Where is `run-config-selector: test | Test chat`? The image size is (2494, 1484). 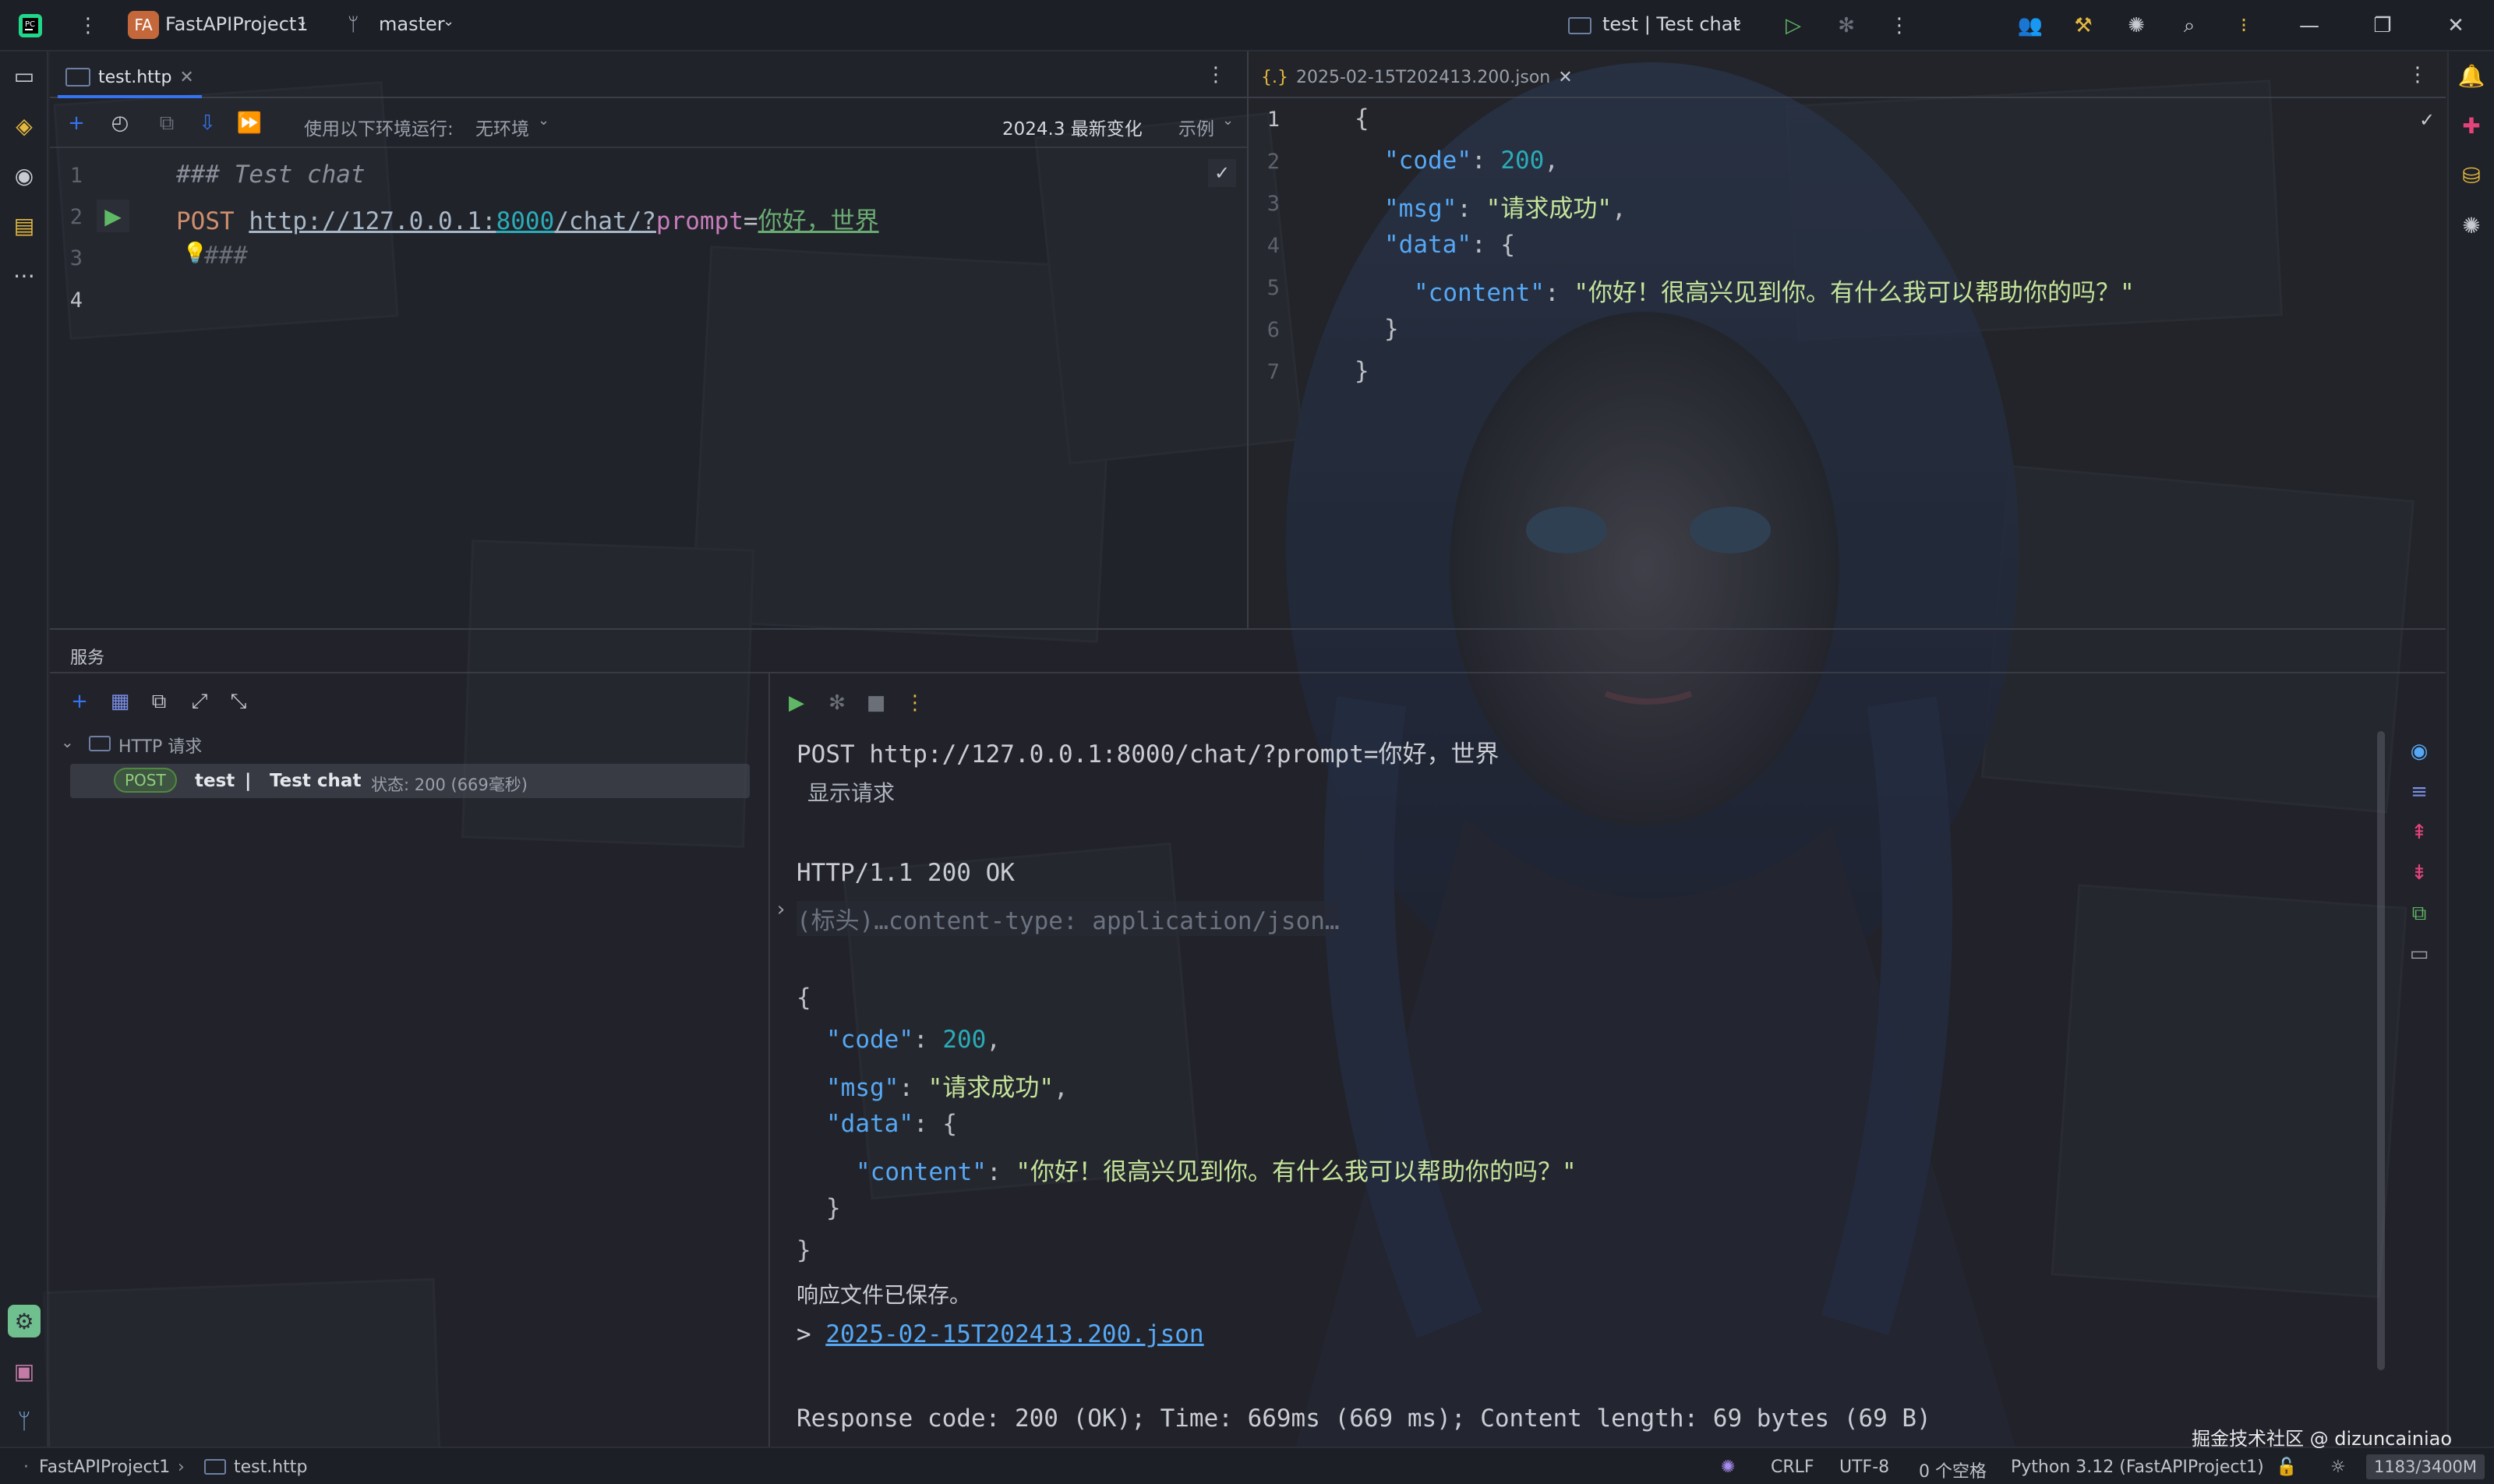 run-config-selector: test | Test chat is located at coordinates (1671, 24).